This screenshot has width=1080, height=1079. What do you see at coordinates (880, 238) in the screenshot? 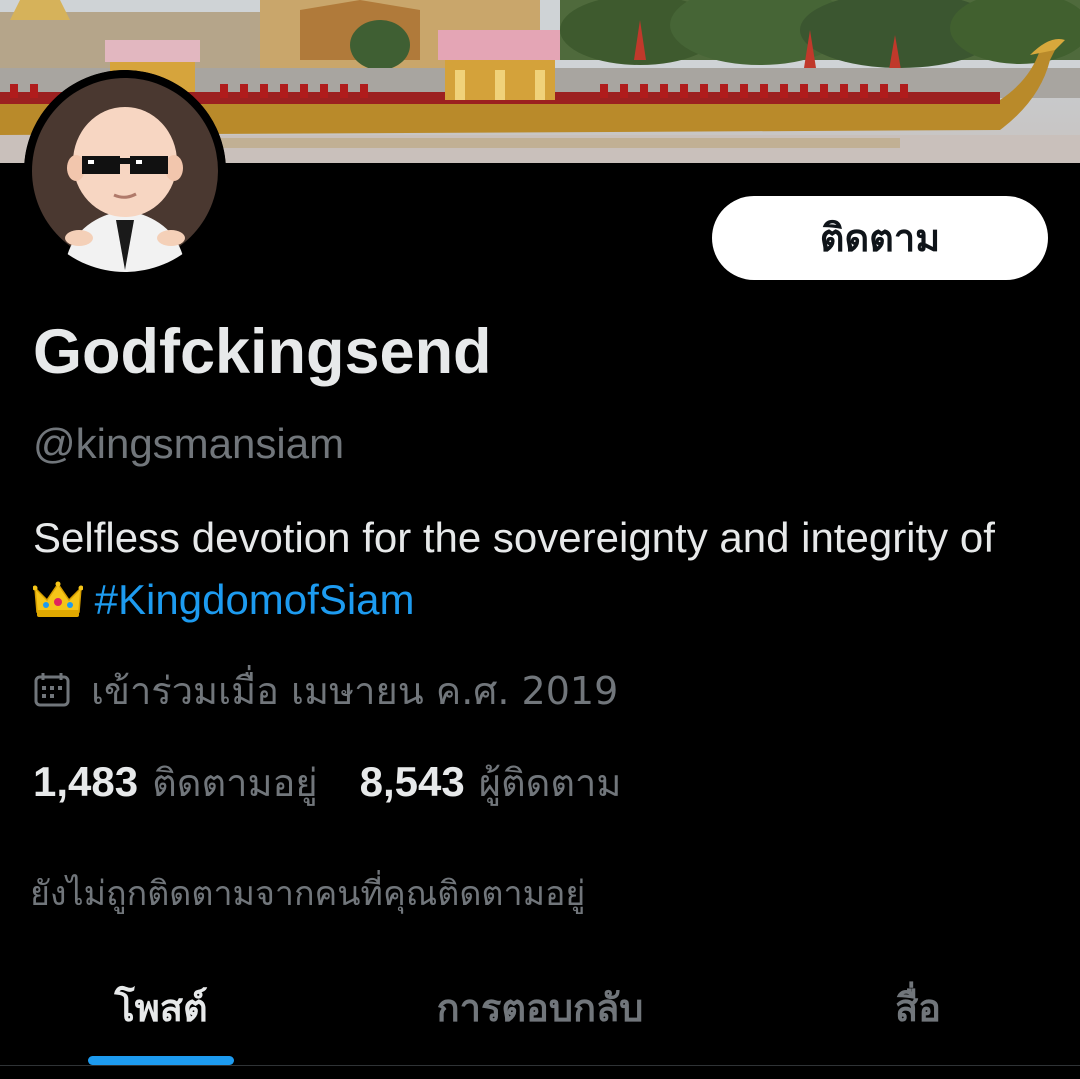
I see `follow-button: ติดตาม` at bounding box center [880, 238].